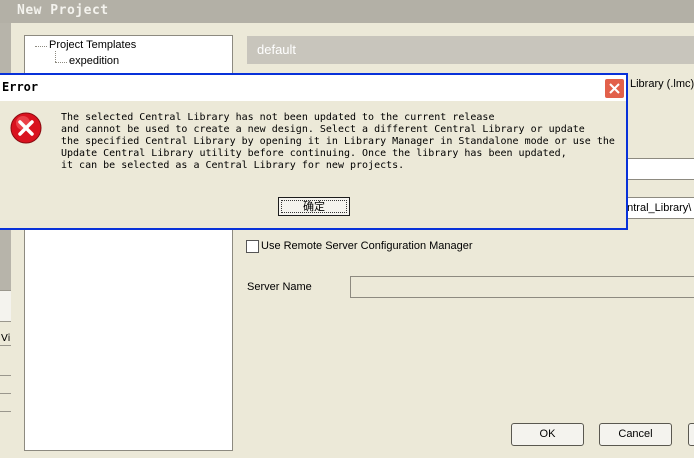 The height and width of the screenshot is (458, 694). I want to click on server-name-input, so click(522, 287).